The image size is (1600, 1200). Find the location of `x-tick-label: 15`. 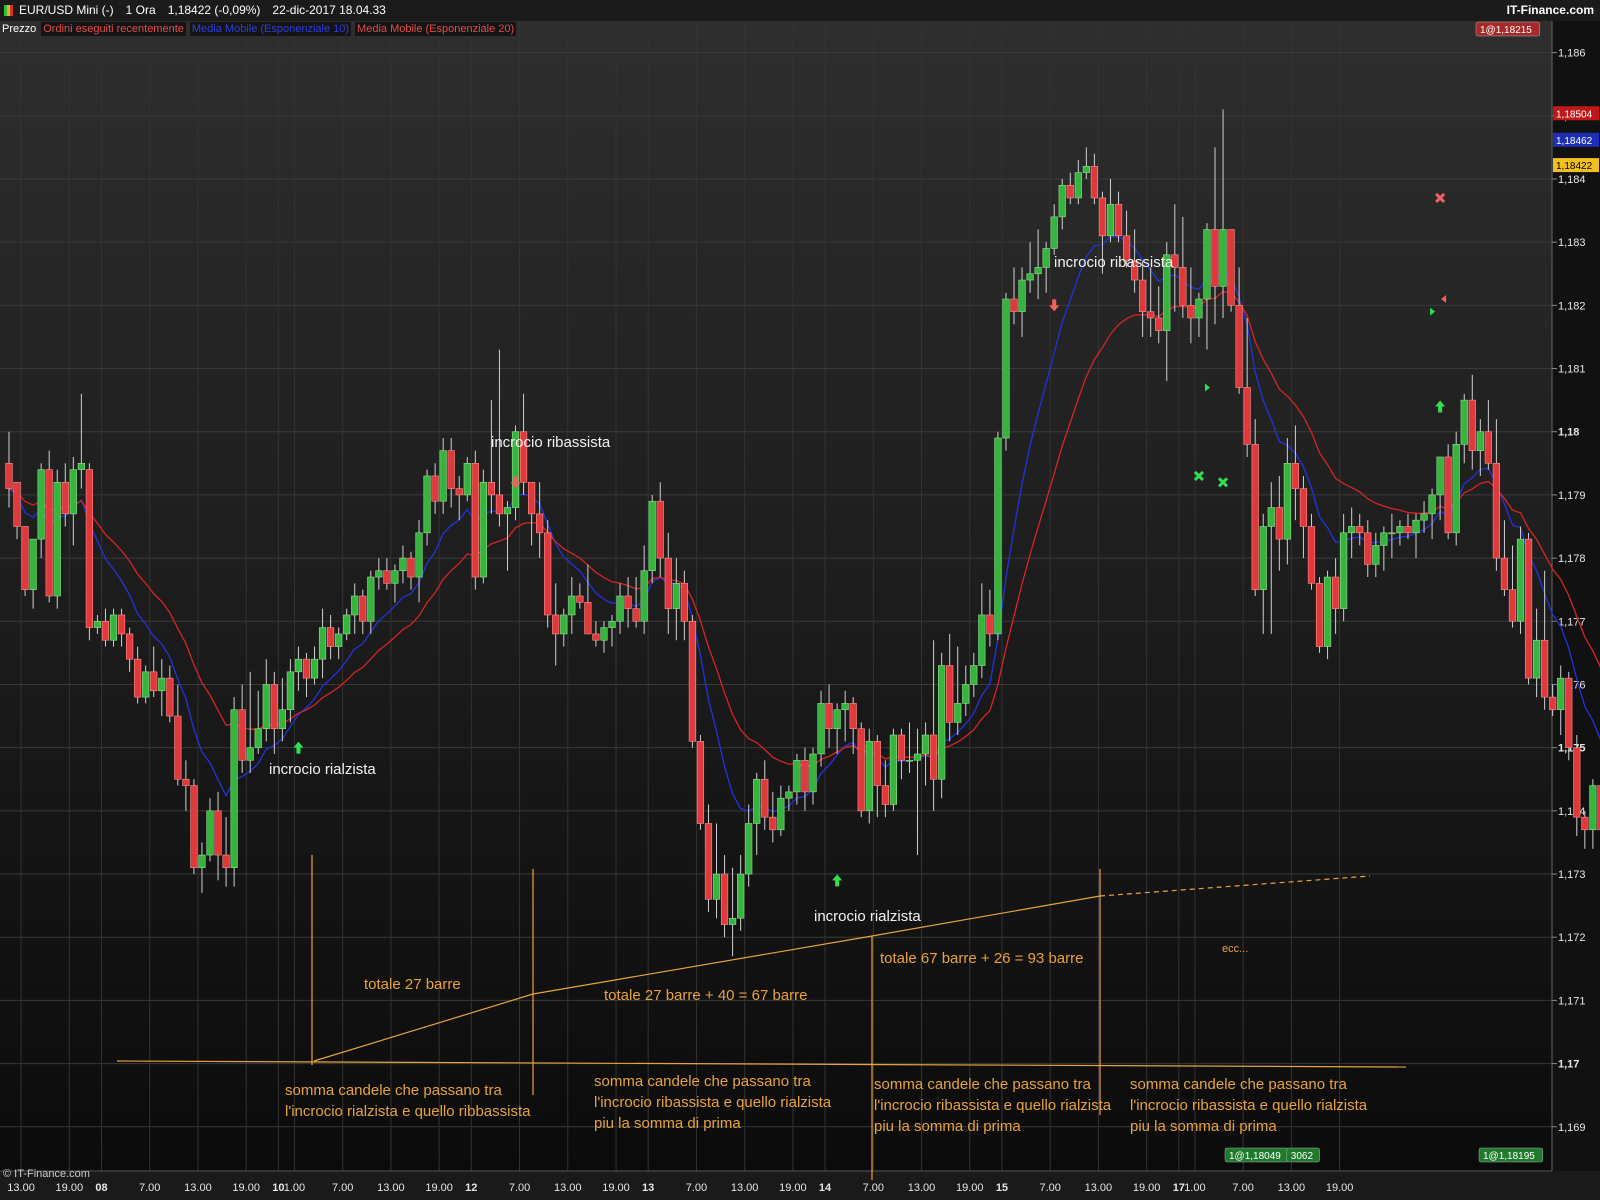

x-tick-label: 15 is located at coordinates (1002, 1188).